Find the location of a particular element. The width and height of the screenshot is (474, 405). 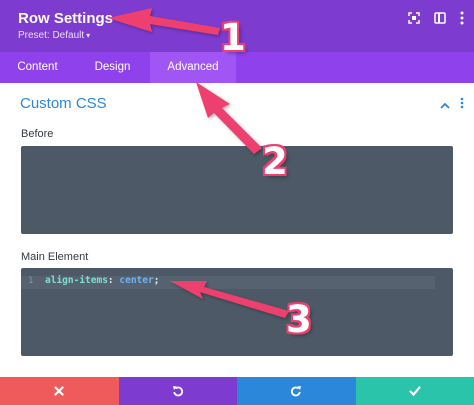

undo-icon is located at coordinates (177, 391).